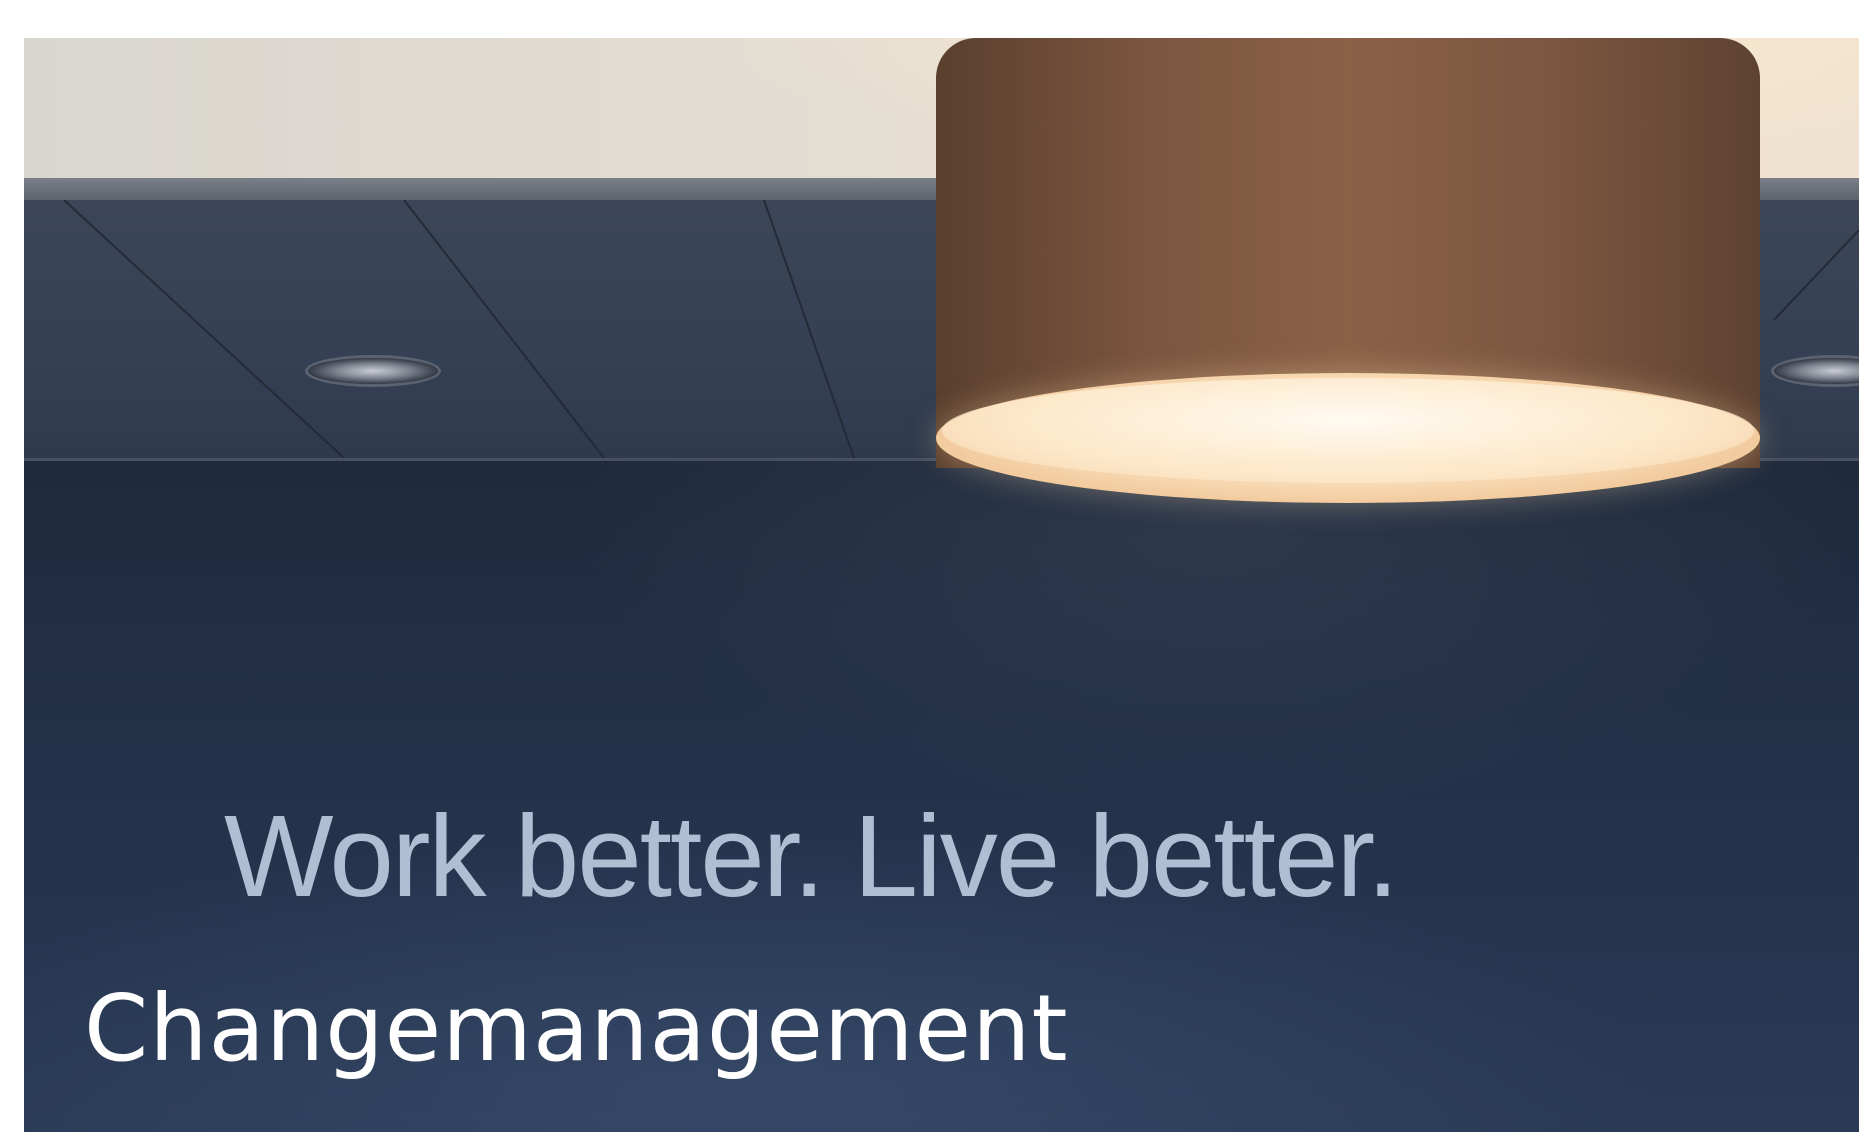 This screenshot has width=1859, height=1132. I want to click on lamp-glow, so click(1348, 430).